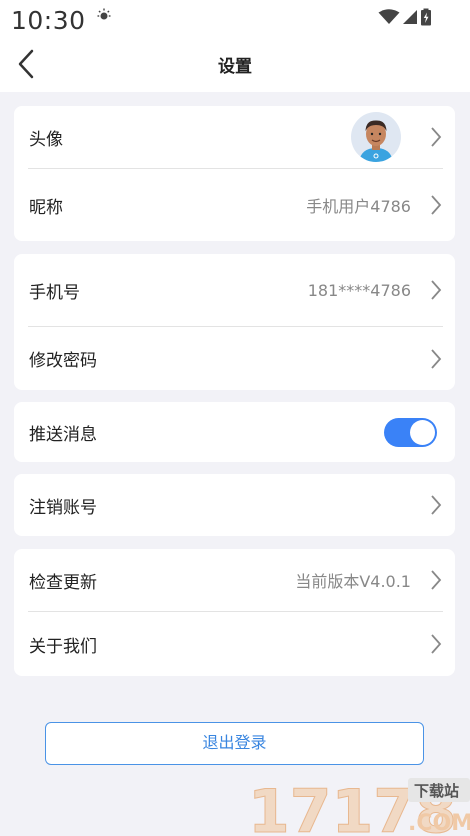 Image resolution: width=470 pixels, height=836 pixels. I want to click on nav-bar: 设置, so click(235, 64).